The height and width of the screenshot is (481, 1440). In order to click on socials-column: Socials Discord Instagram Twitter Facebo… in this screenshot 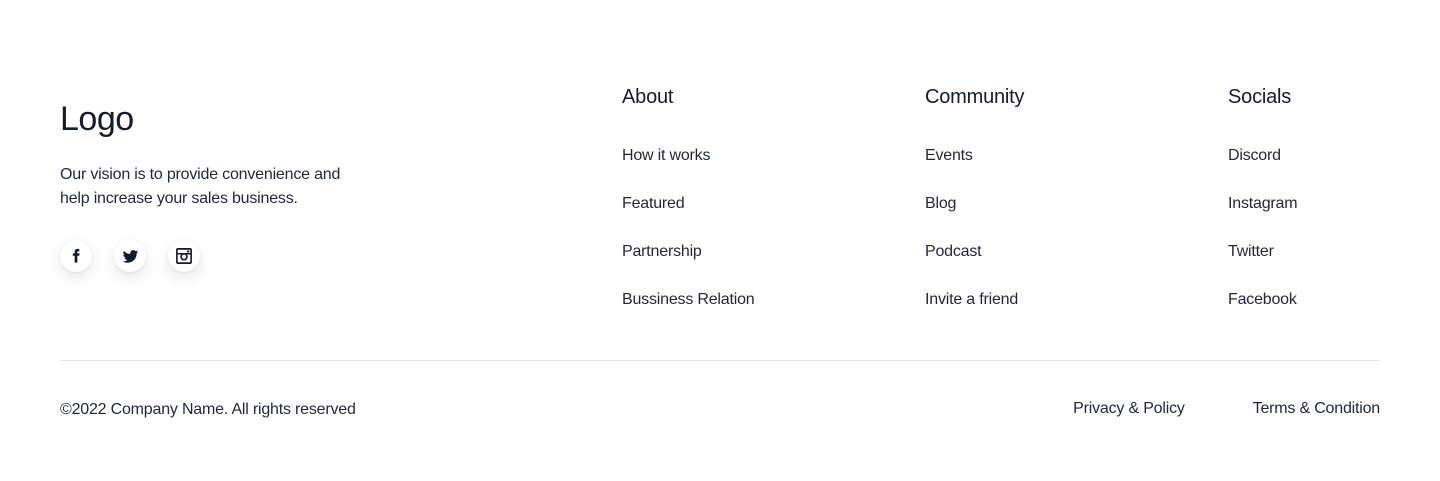, I will do `click(1263, 211)`.